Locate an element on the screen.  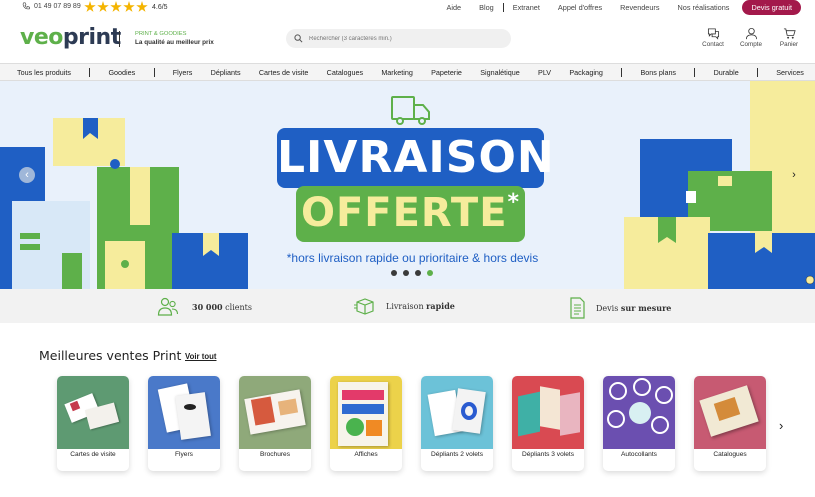
feature-devis: Devis sur mesure is located at coordinates (619, 308).